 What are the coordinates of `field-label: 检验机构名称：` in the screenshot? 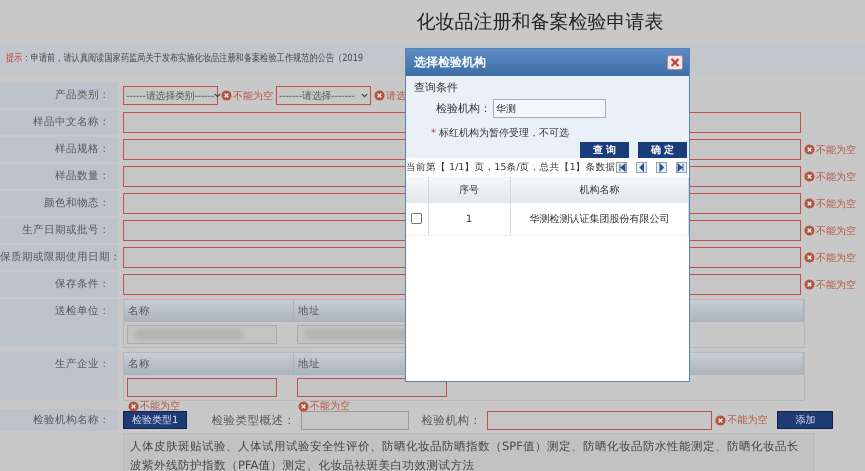 It's located at (59, 420).